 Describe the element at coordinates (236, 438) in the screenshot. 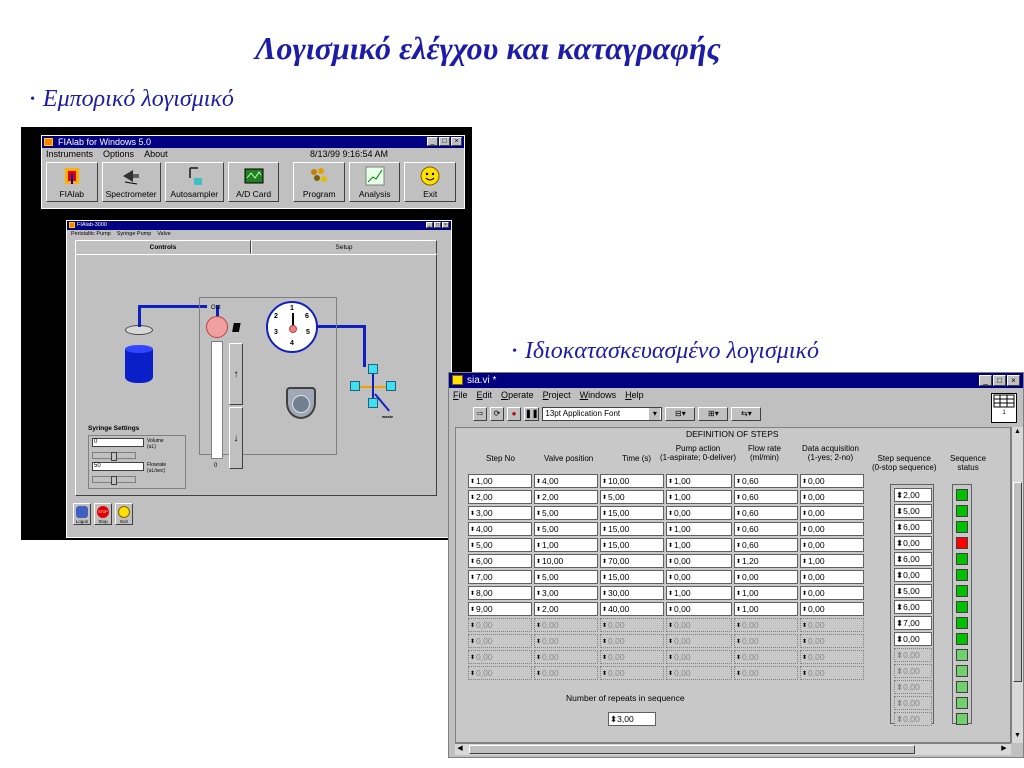

I see `syringe-down-button: ↓` at that location.